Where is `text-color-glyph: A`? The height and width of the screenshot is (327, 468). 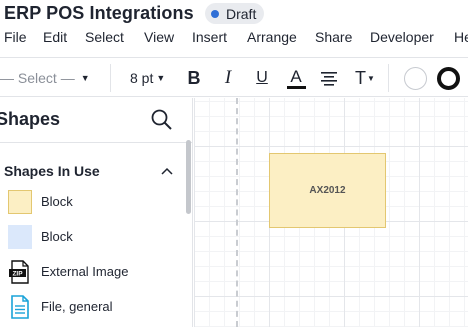
text-color-glyph: A is located at coordinates (296, 76).